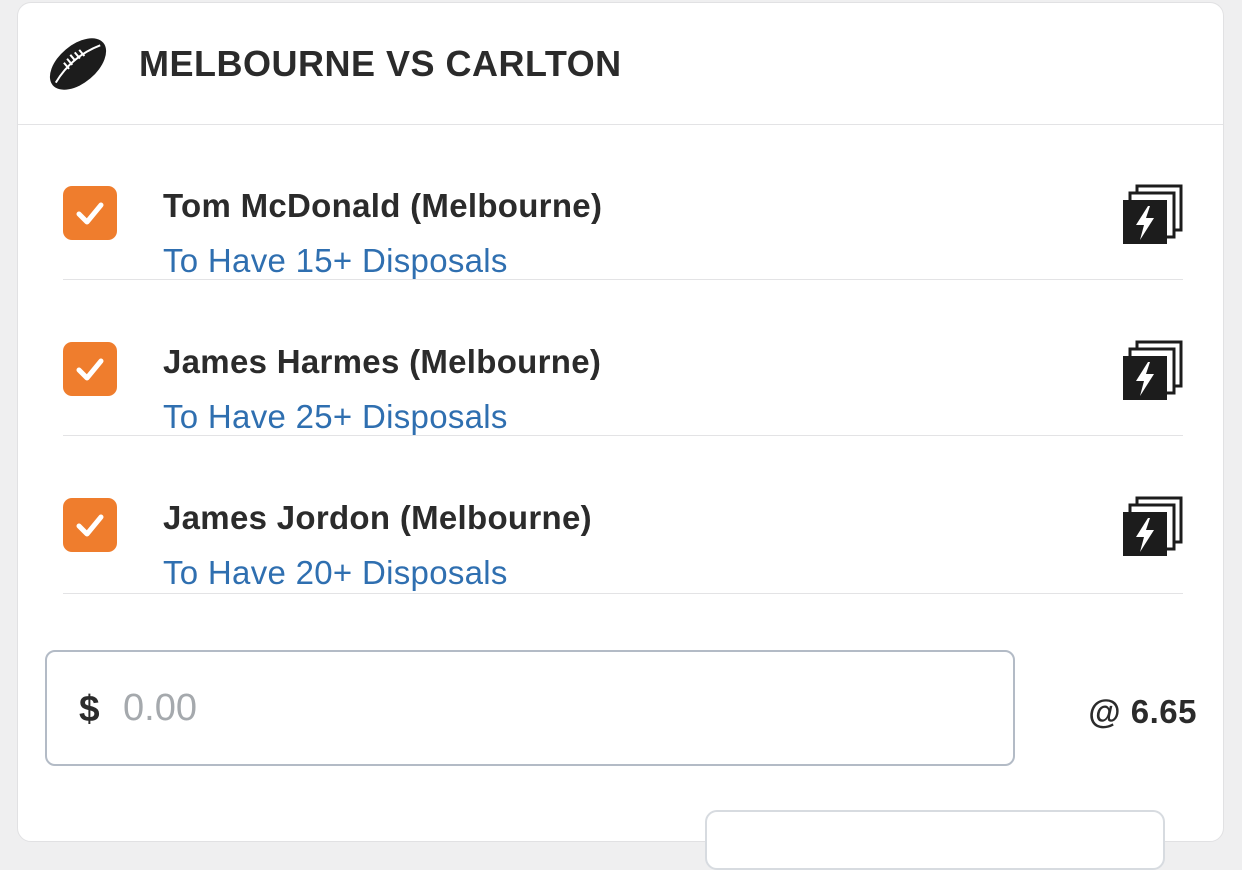  What do you see at coordinates (335, 573) in the screenshot?
I see `leg-market: To Have 20+ Disposals` at bounding box center [335, 573].